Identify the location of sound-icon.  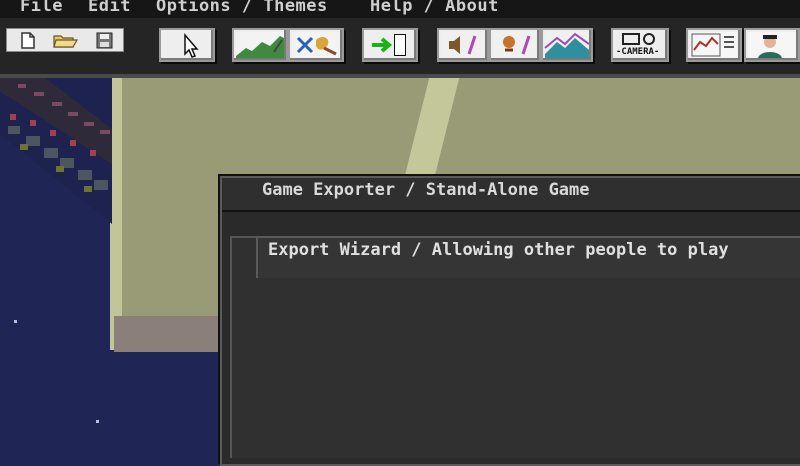
(463, 45).